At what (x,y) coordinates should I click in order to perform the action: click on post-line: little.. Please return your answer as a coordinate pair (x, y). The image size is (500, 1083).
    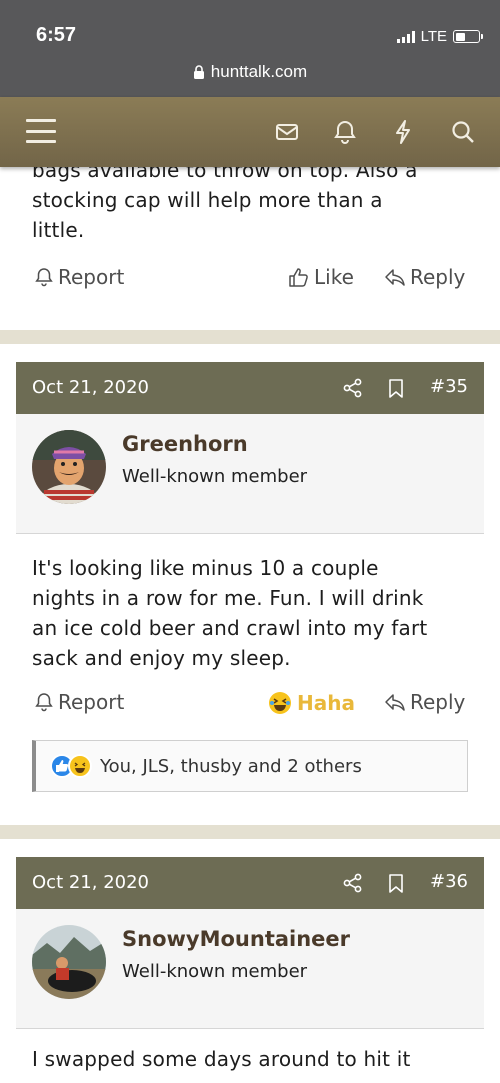
    Looking at the image, I should click on (58, 230).